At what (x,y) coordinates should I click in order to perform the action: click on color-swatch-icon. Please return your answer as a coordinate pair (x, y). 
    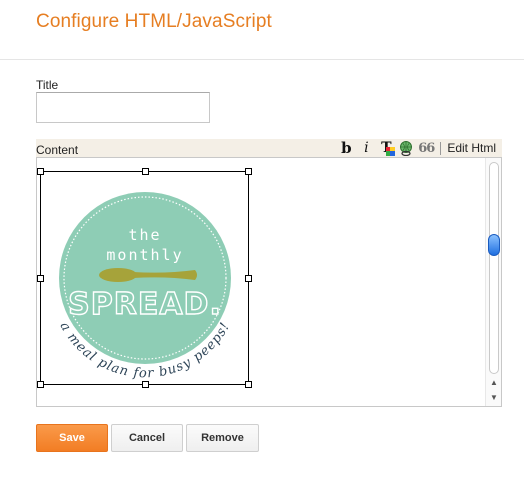
    Looking at the image, I should click on (391, 151).